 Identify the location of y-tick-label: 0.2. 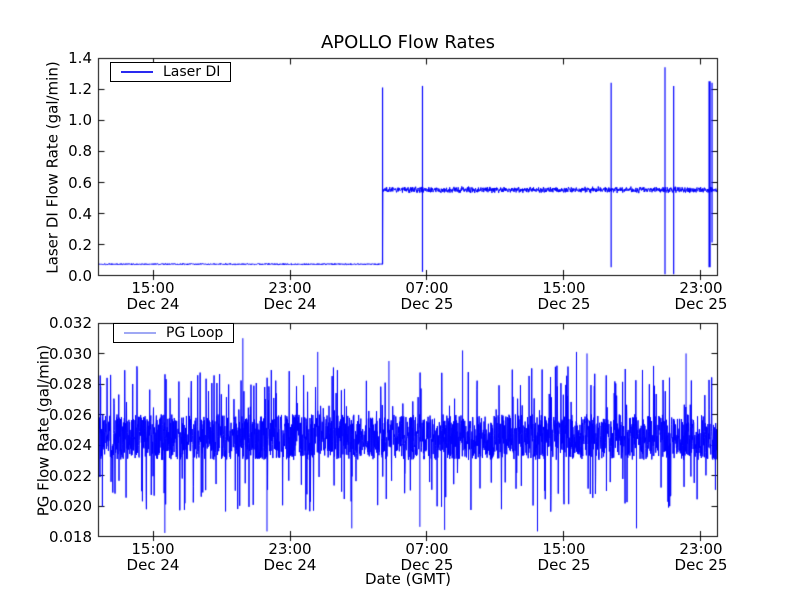
(80, 245).